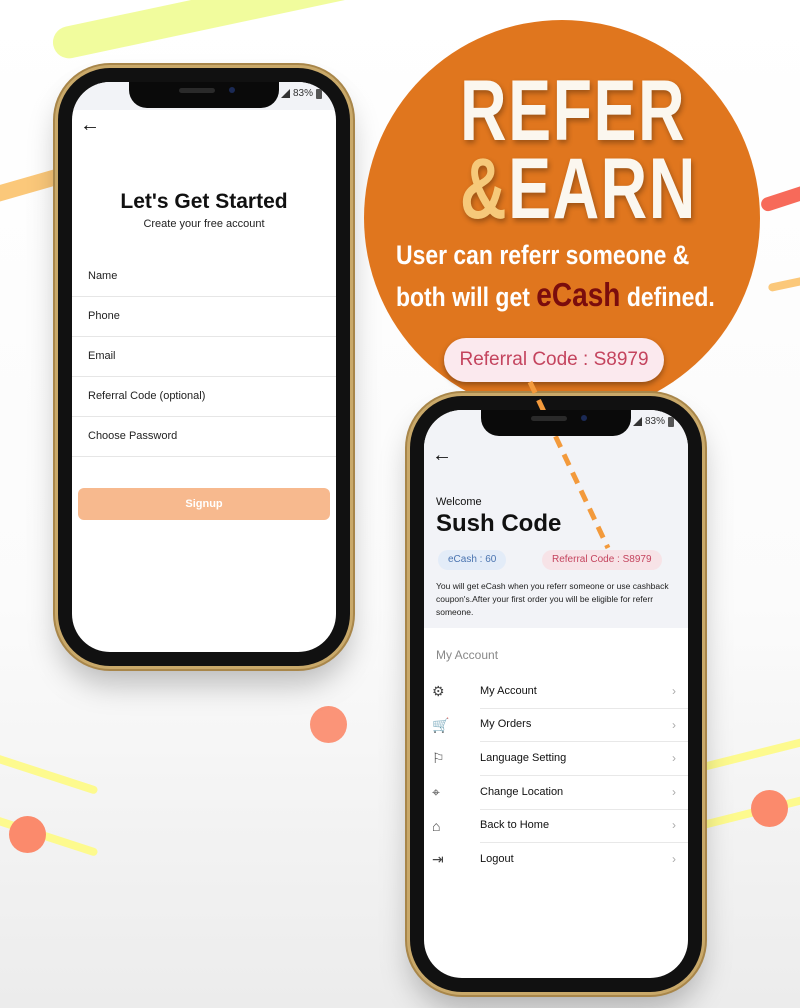 The image size is (800, 1008). Describe the element at coordinates (220, 31) in the screenshot. I see `decor-stripe-yellow-top` at that location.